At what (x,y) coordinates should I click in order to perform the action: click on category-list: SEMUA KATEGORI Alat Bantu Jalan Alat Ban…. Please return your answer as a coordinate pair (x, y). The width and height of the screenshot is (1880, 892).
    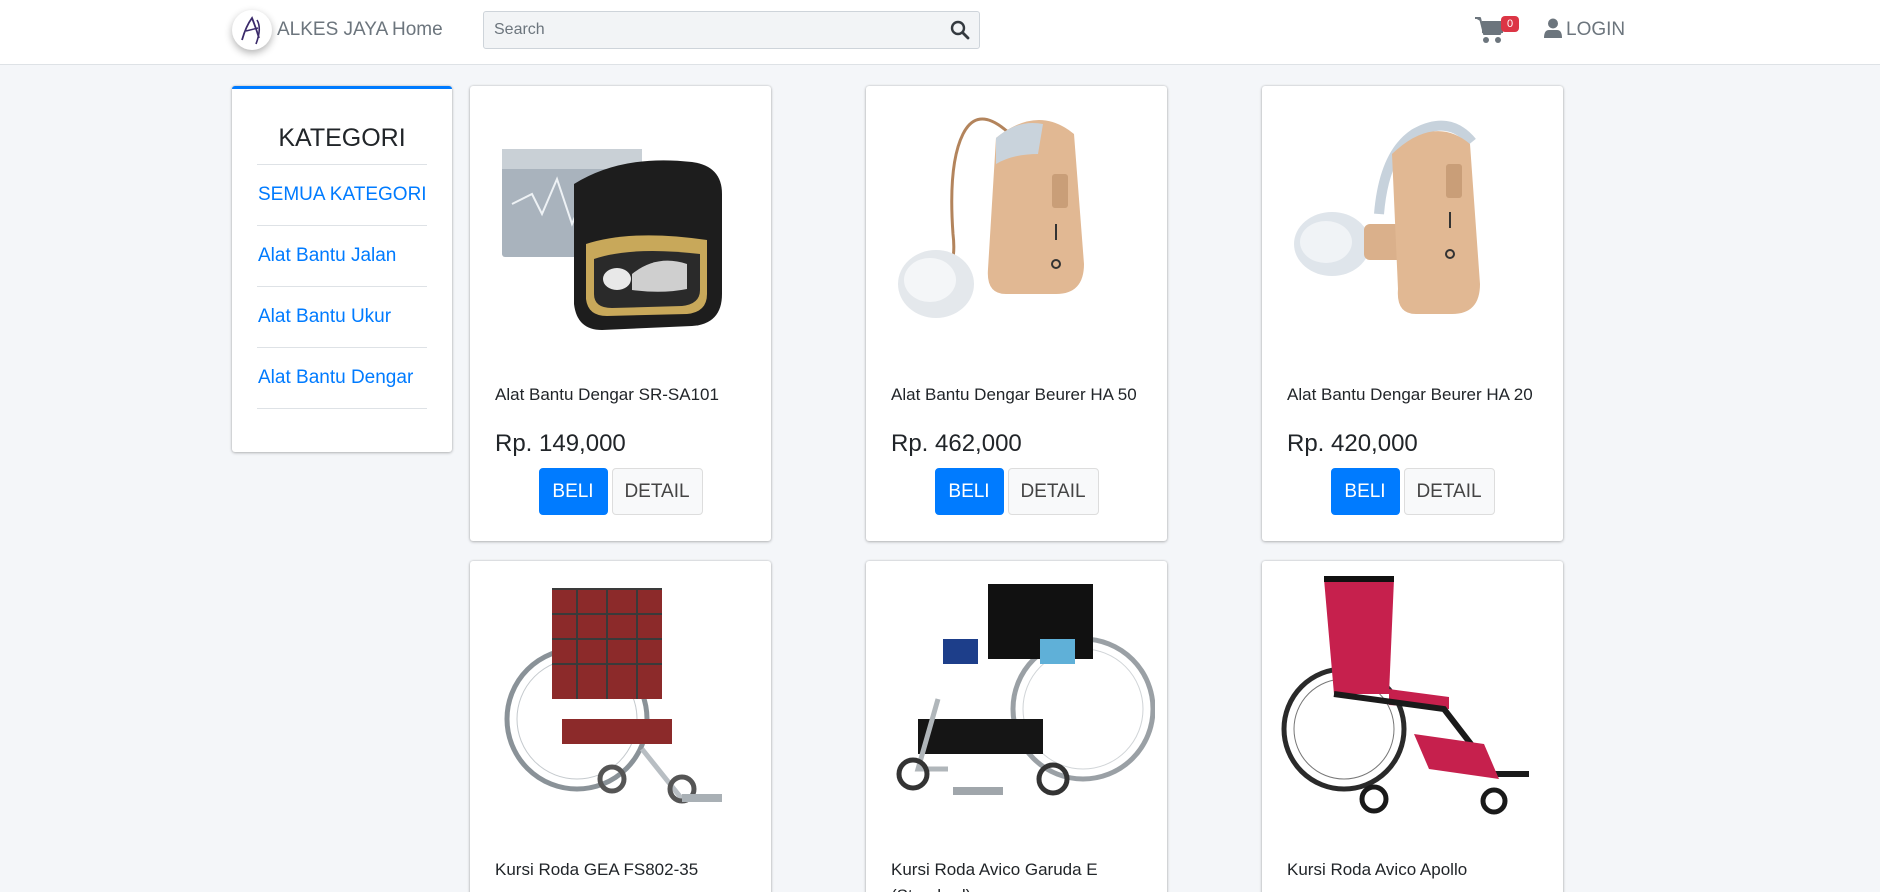
    Looking at the image, I should click on (342, 286).